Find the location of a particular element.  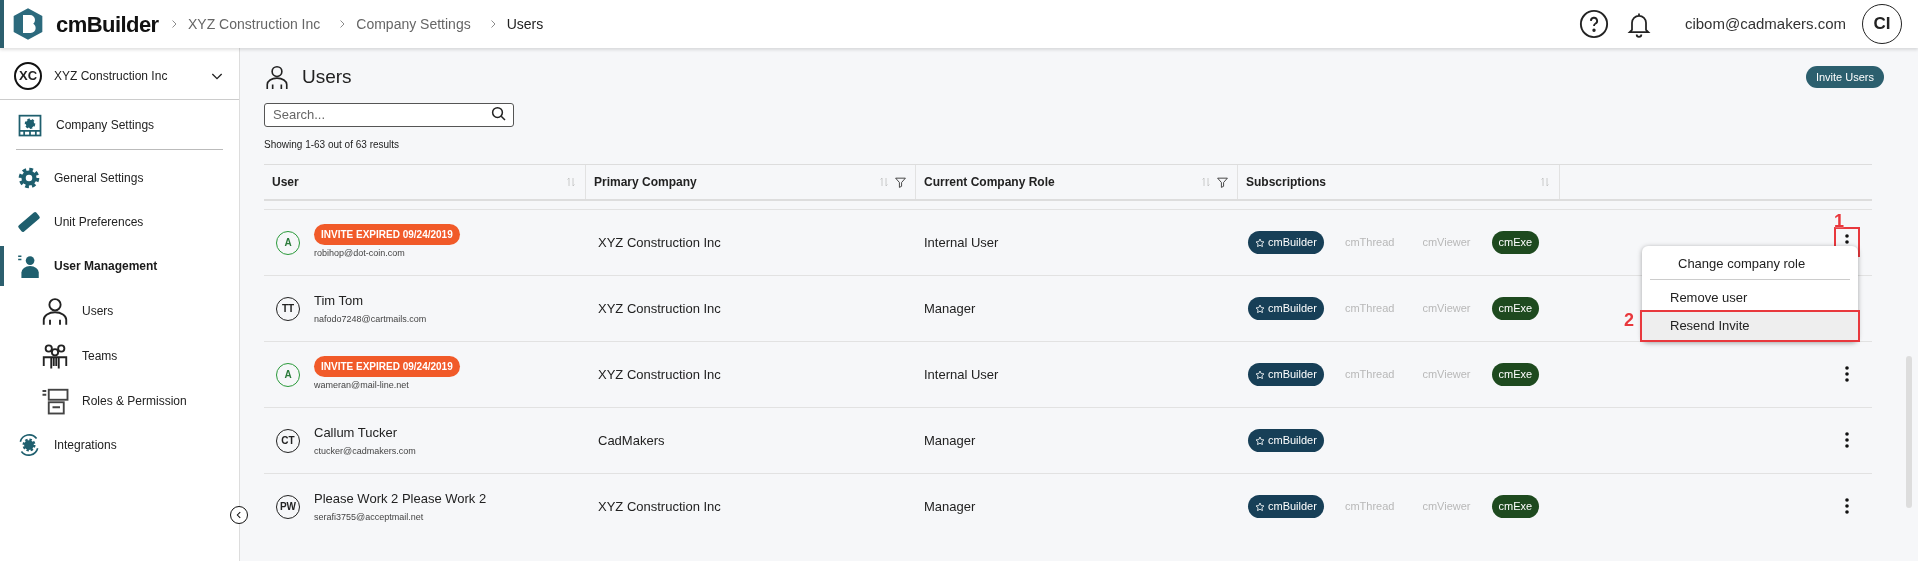

user-email: ctucker@cadmakers.com is located at coordinates (365, 451).